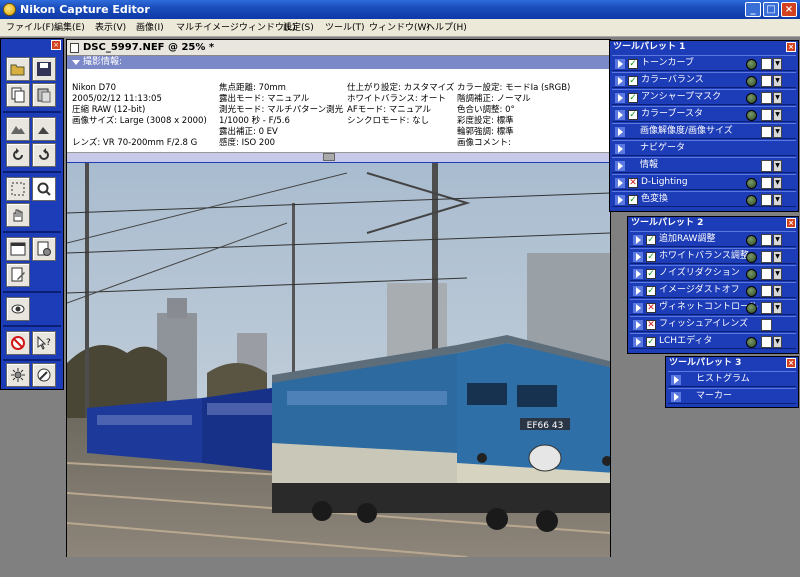 This screenshot has height=577, width=800. What do you see at coordinates (18, 95) in the screenshot?
I see `copy-button` at bounding box center [18, 95].